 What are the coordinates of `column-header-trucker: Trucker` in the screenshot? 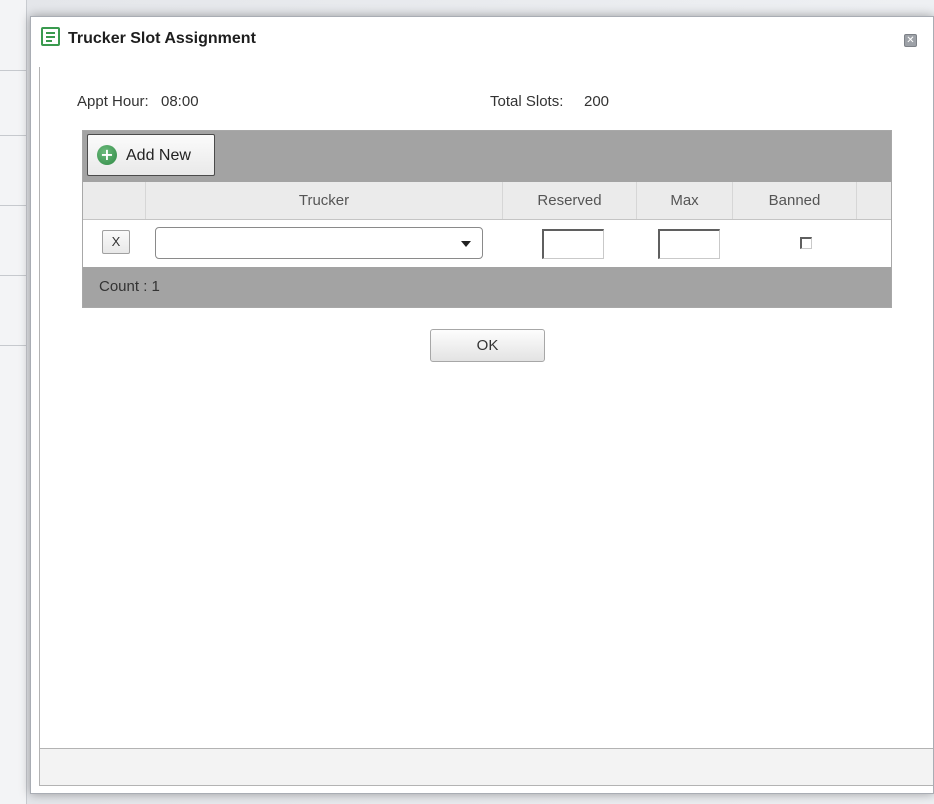 It's located at (324, 200).